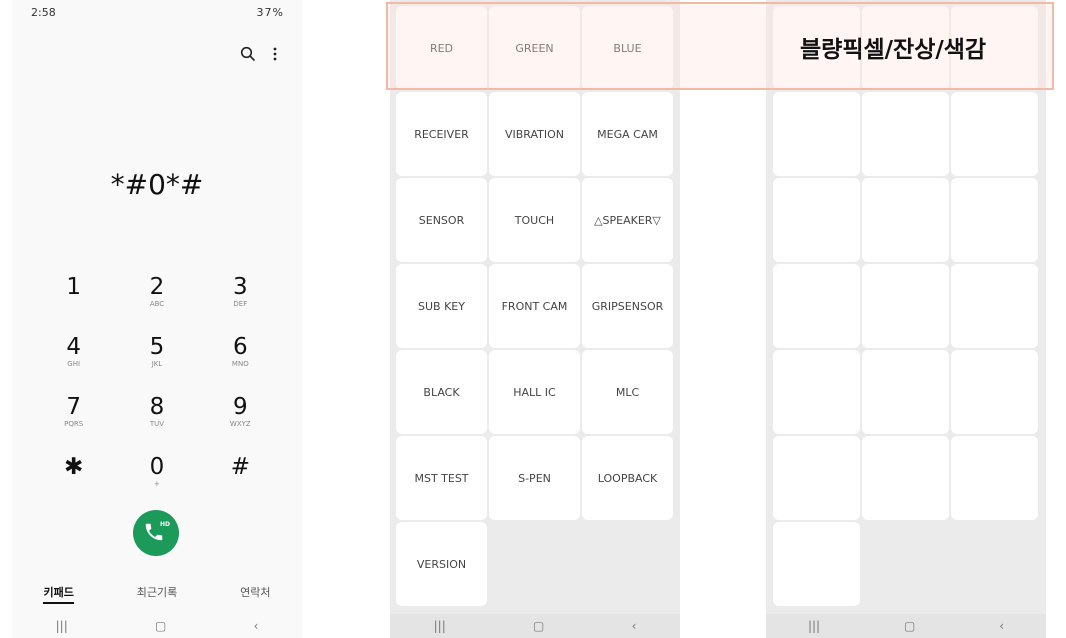  I want to click on dialer-tabs: 키패드 최근기록 연락처, so click(157, 594).